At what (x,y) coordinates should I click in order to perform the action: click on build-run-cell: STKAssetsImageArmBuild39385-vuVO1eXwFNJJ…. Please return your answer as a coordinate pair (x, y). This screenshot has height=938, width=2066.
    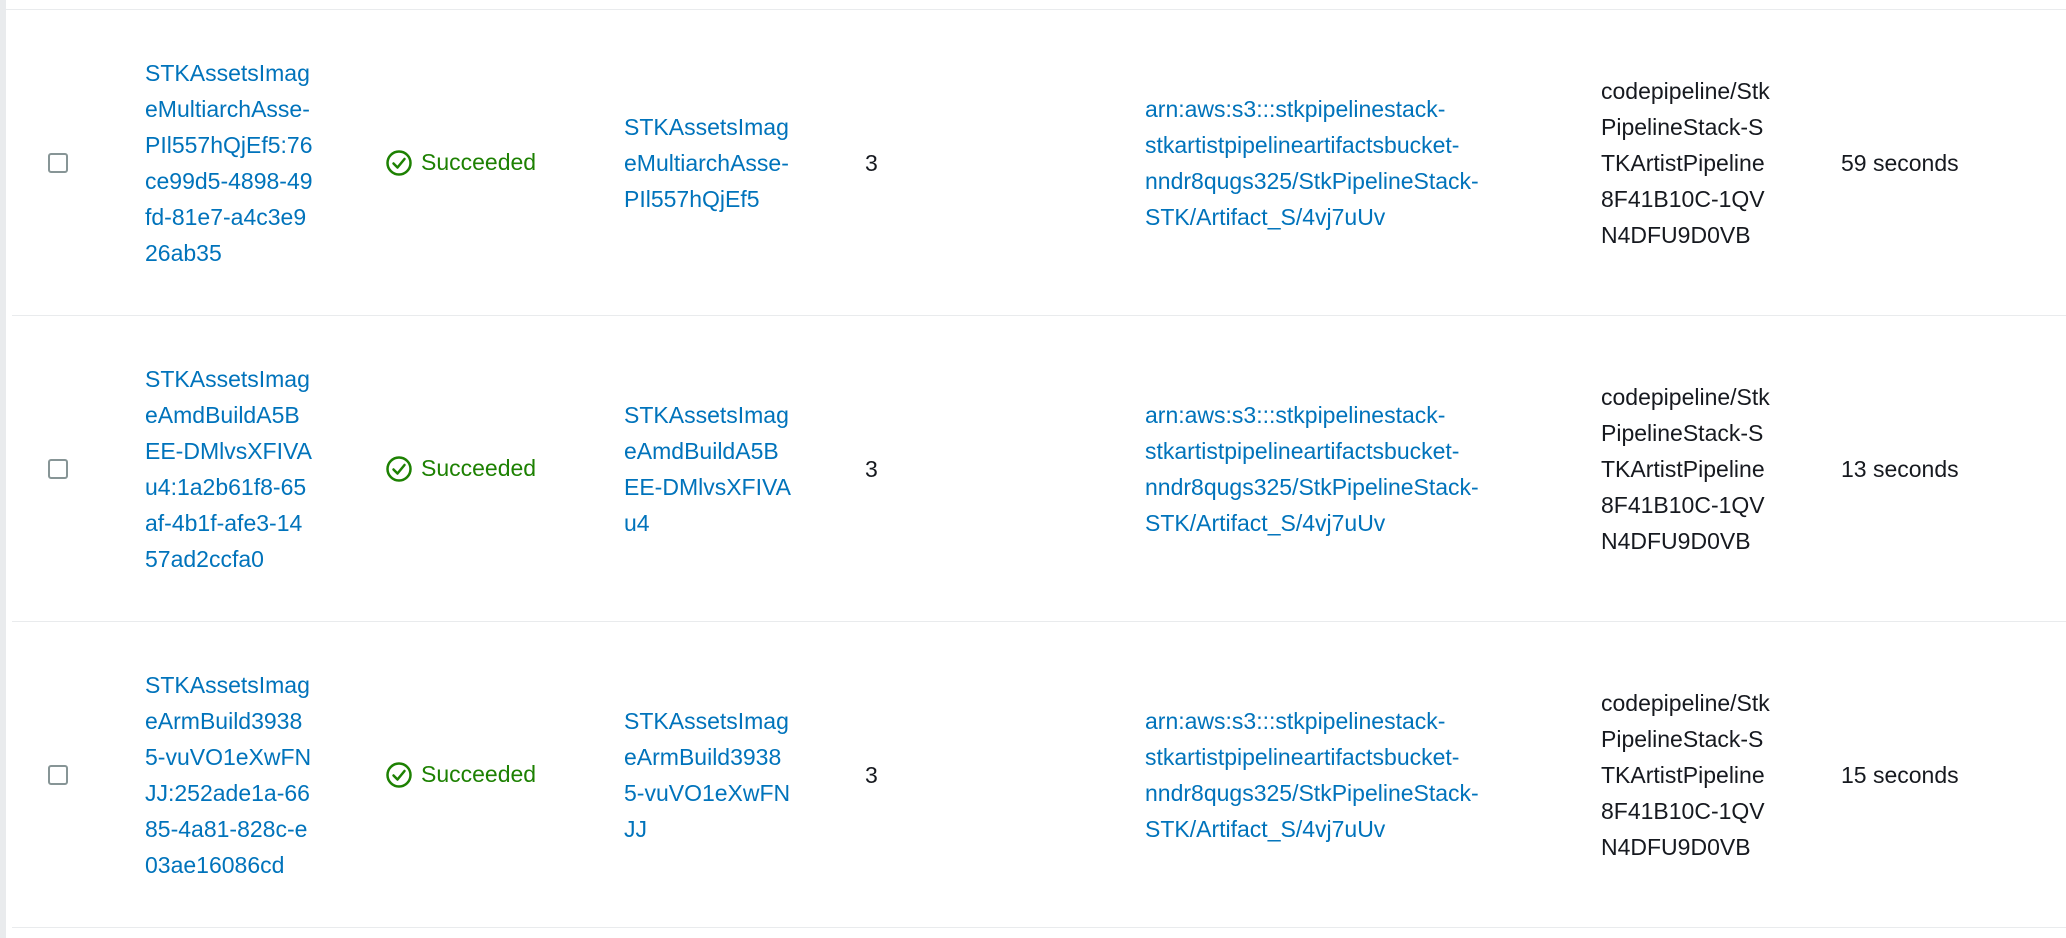
    Looking at the image, I should click on (235, 774).